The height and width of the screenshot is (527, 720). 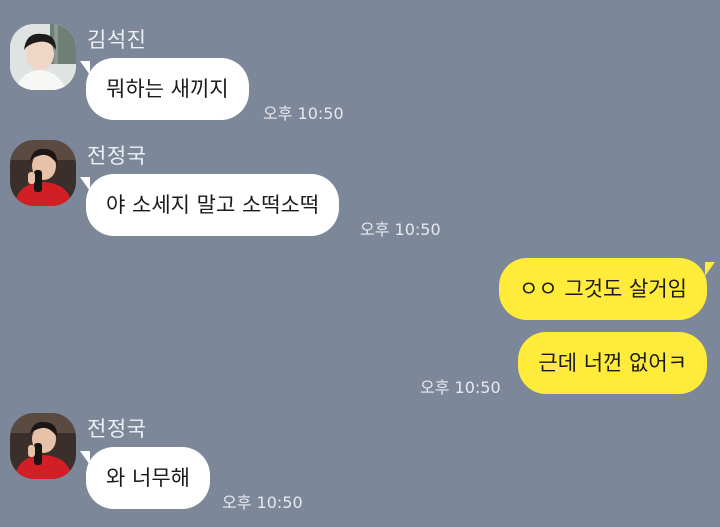 I want to click on message-bubble: 뭐하는 새끼지, so click(x=167, y=89).